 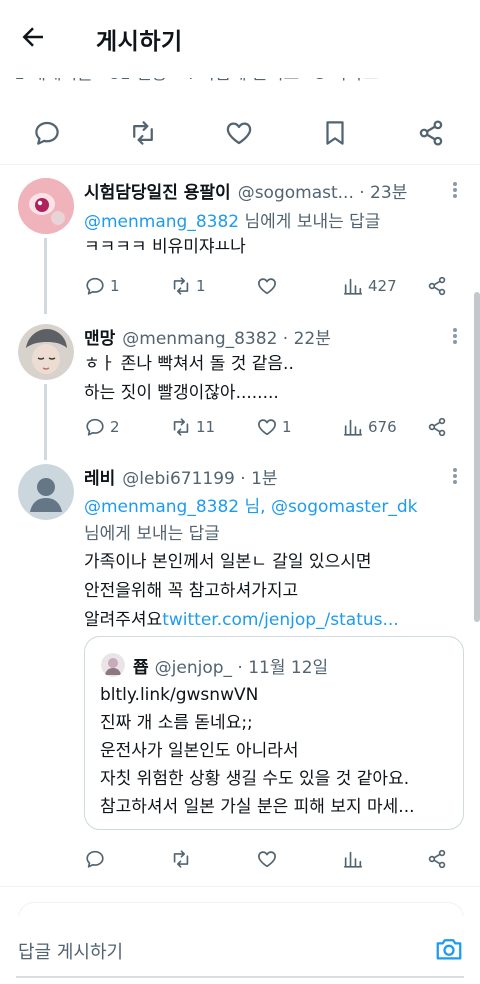 I want to click on back-button, so click(x=38, y=39).